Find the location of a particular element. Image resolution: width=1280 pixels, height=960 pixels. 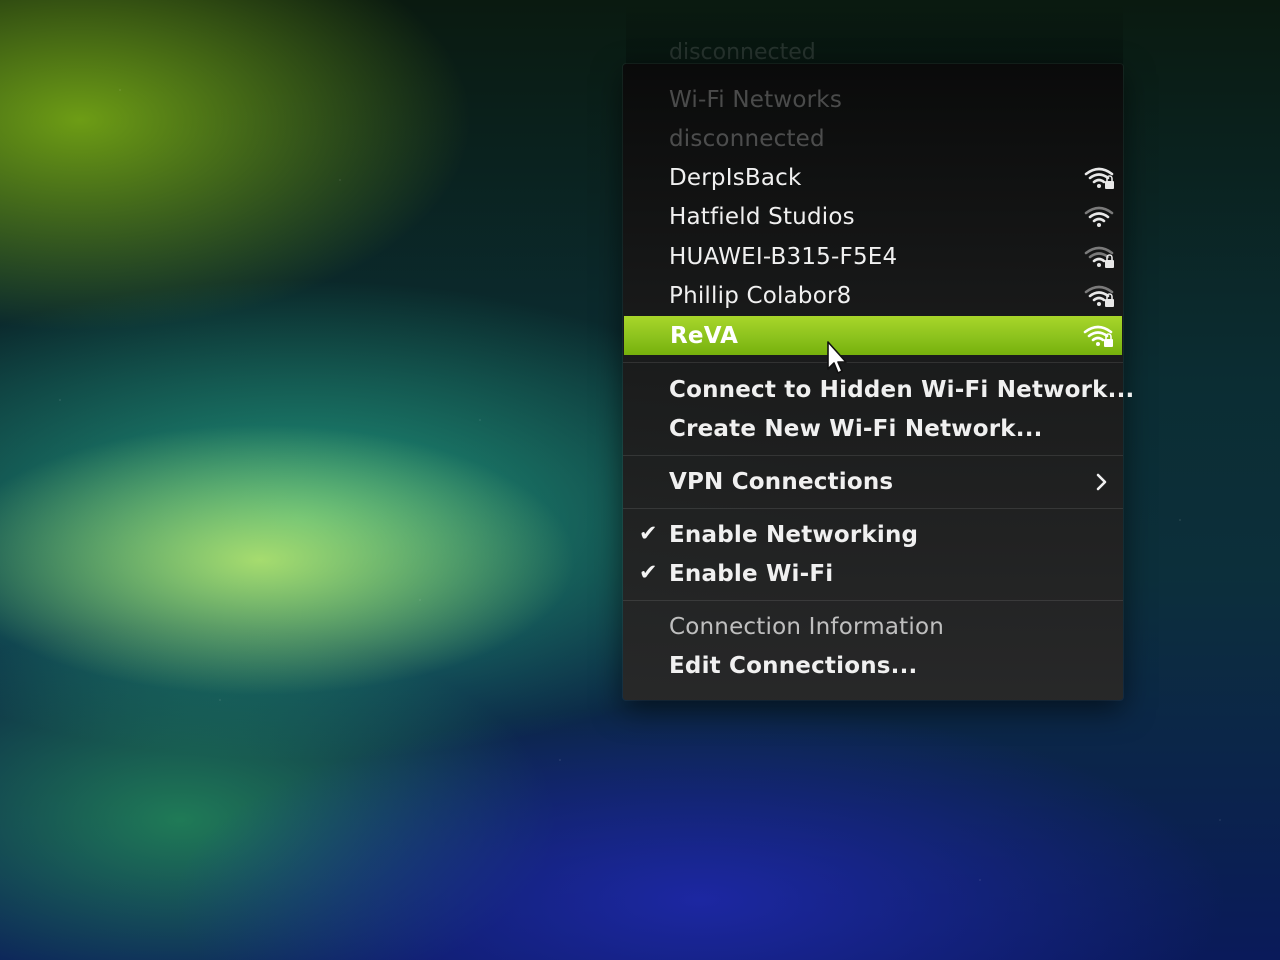

connection-information-item: Connection Information is located at coordinates (873, 626).